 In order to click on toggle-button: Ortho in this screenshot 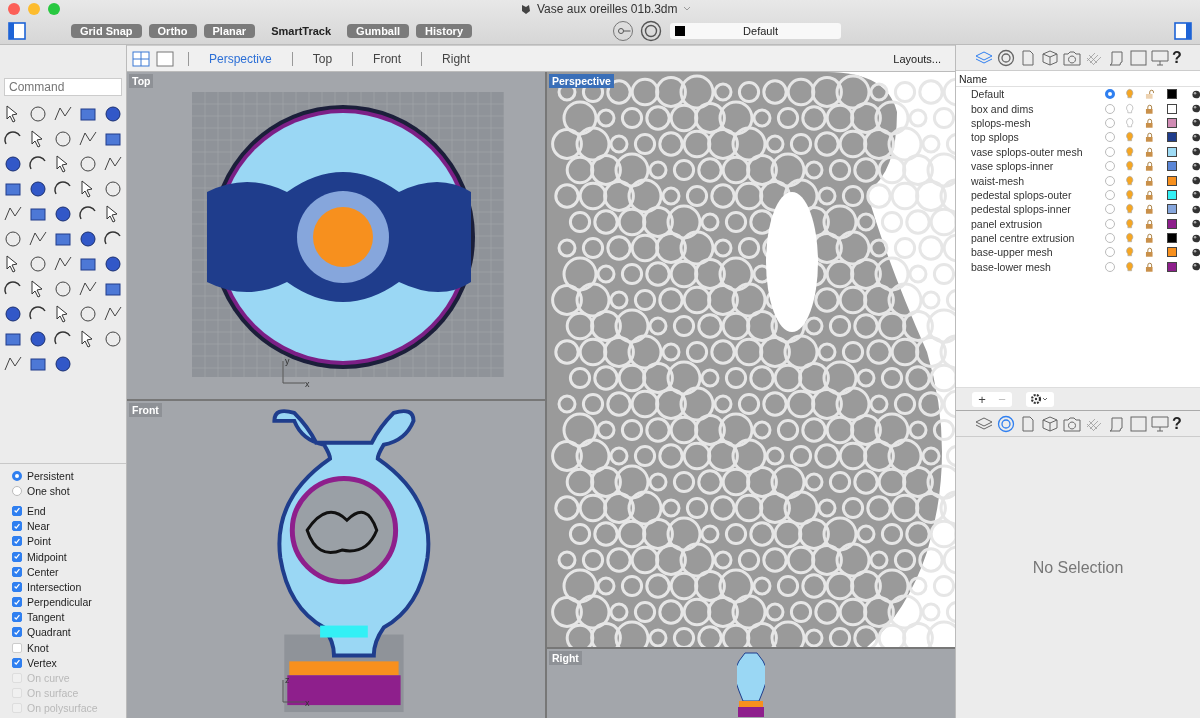, I will do `click(172, 30)`.